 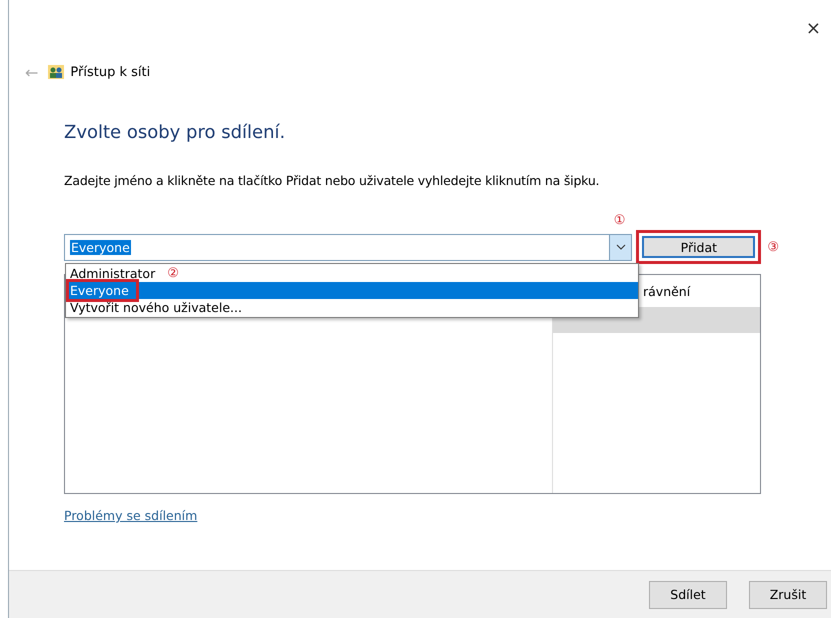 What do you see at coordinates (175, 132) in the screenshot?
I see `heading: Zvolte osoby pro sdílení.` at bounding box center [175, 132].